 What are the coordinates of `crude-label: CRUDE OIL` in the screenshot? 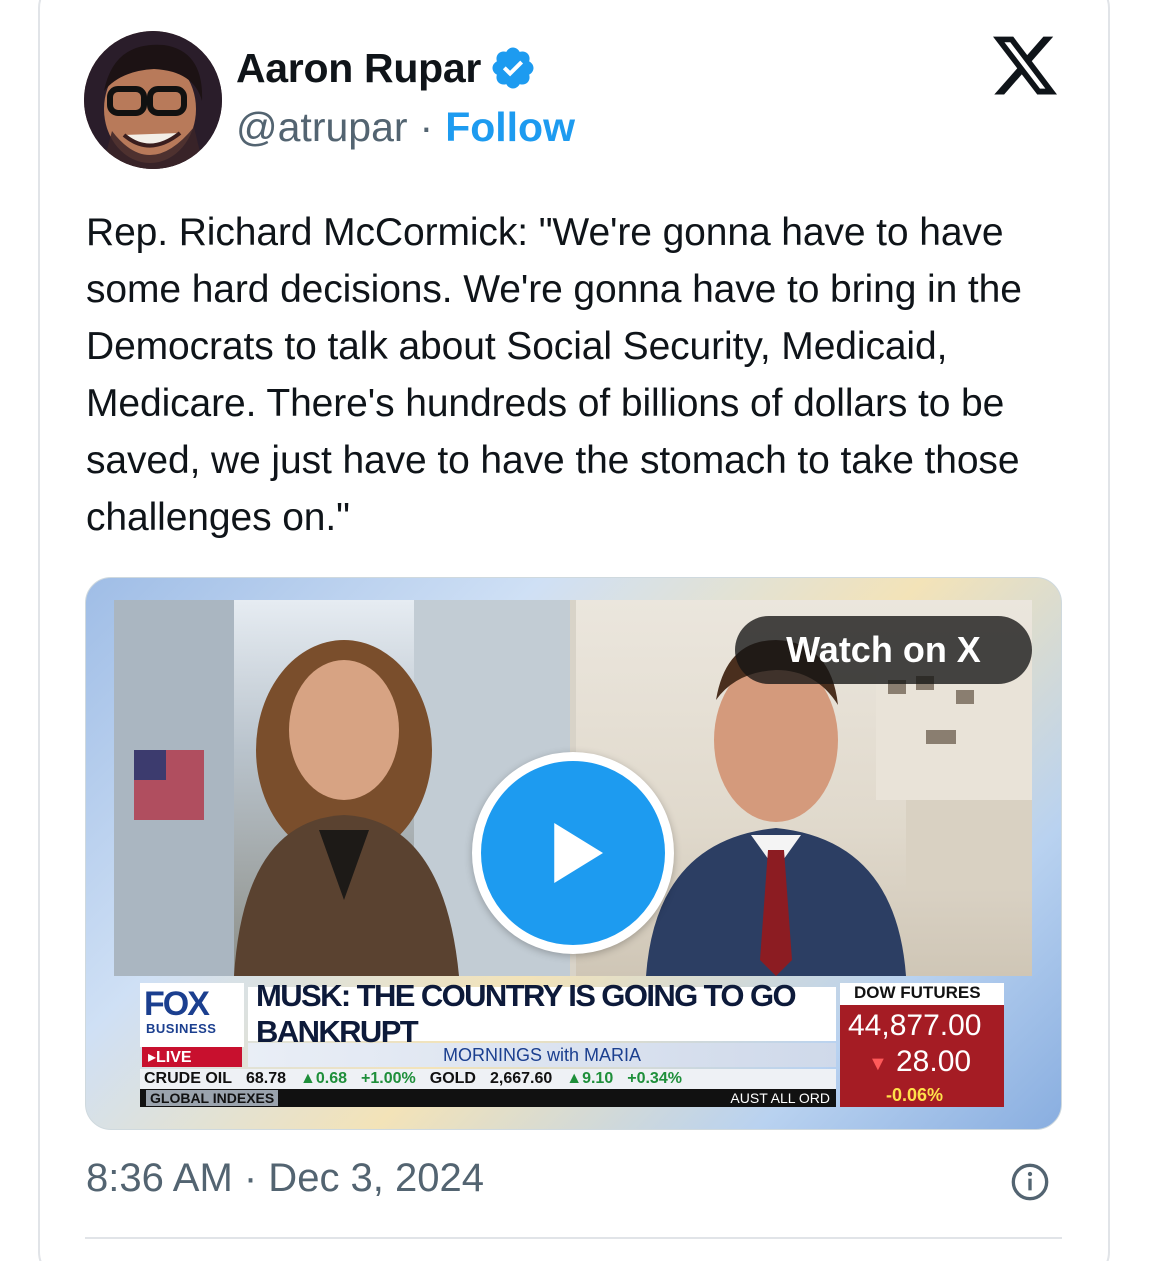 It's located at (188, 1078).